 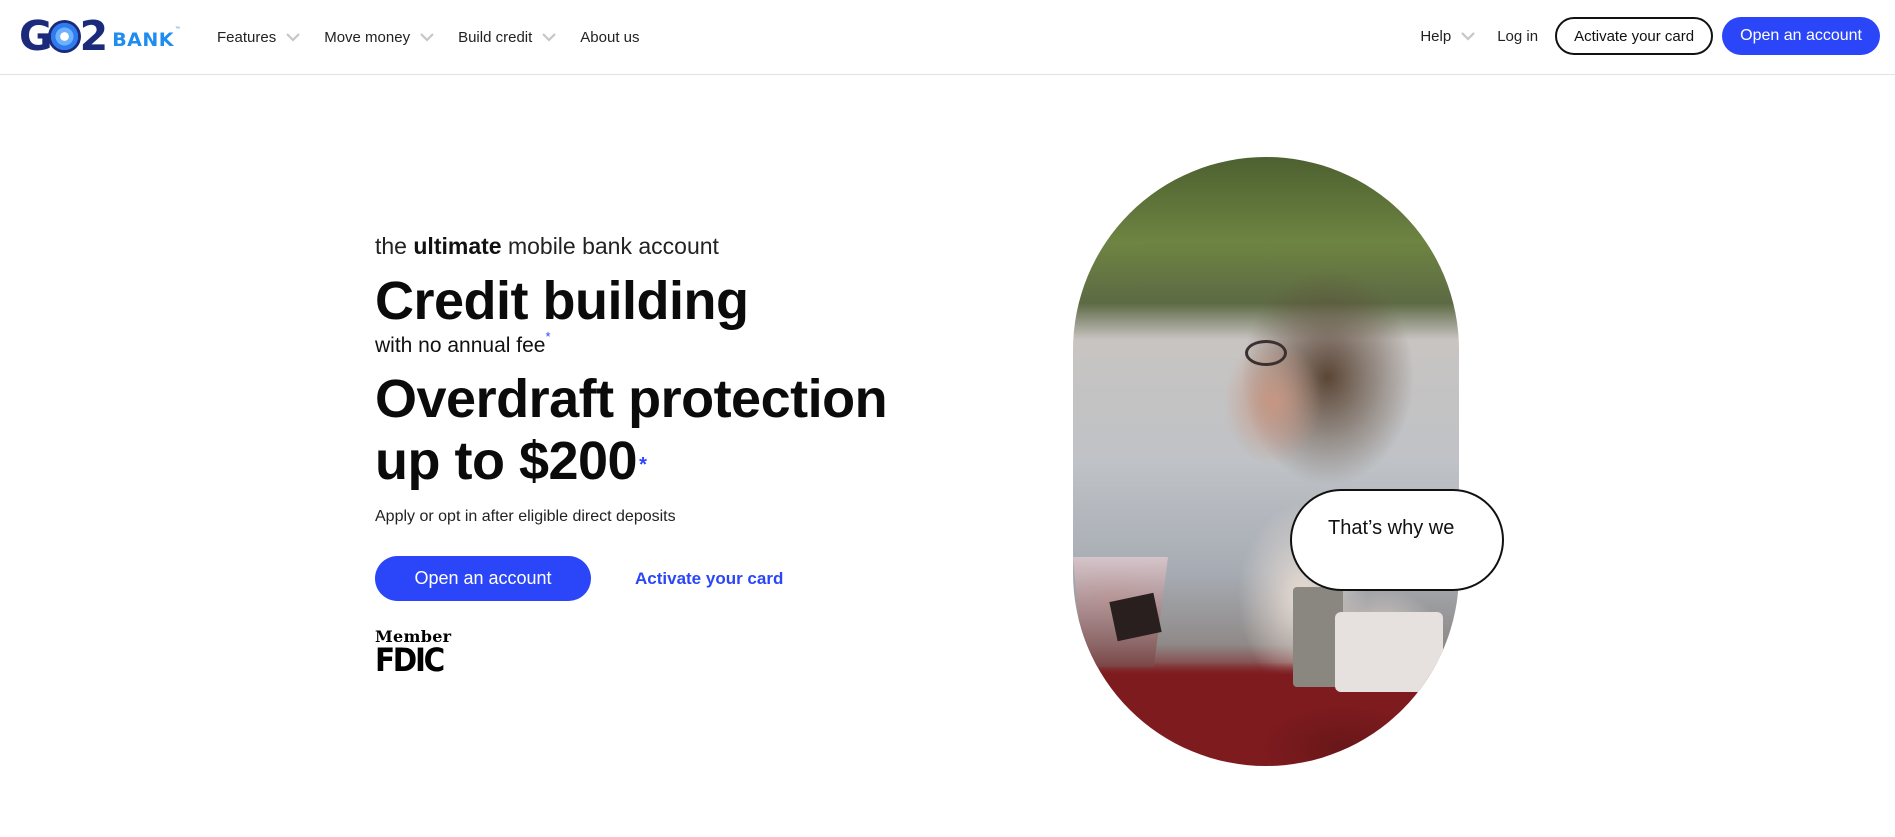 I want to click on fdic-badge: Member FDIC, so click(x=413, y=653).